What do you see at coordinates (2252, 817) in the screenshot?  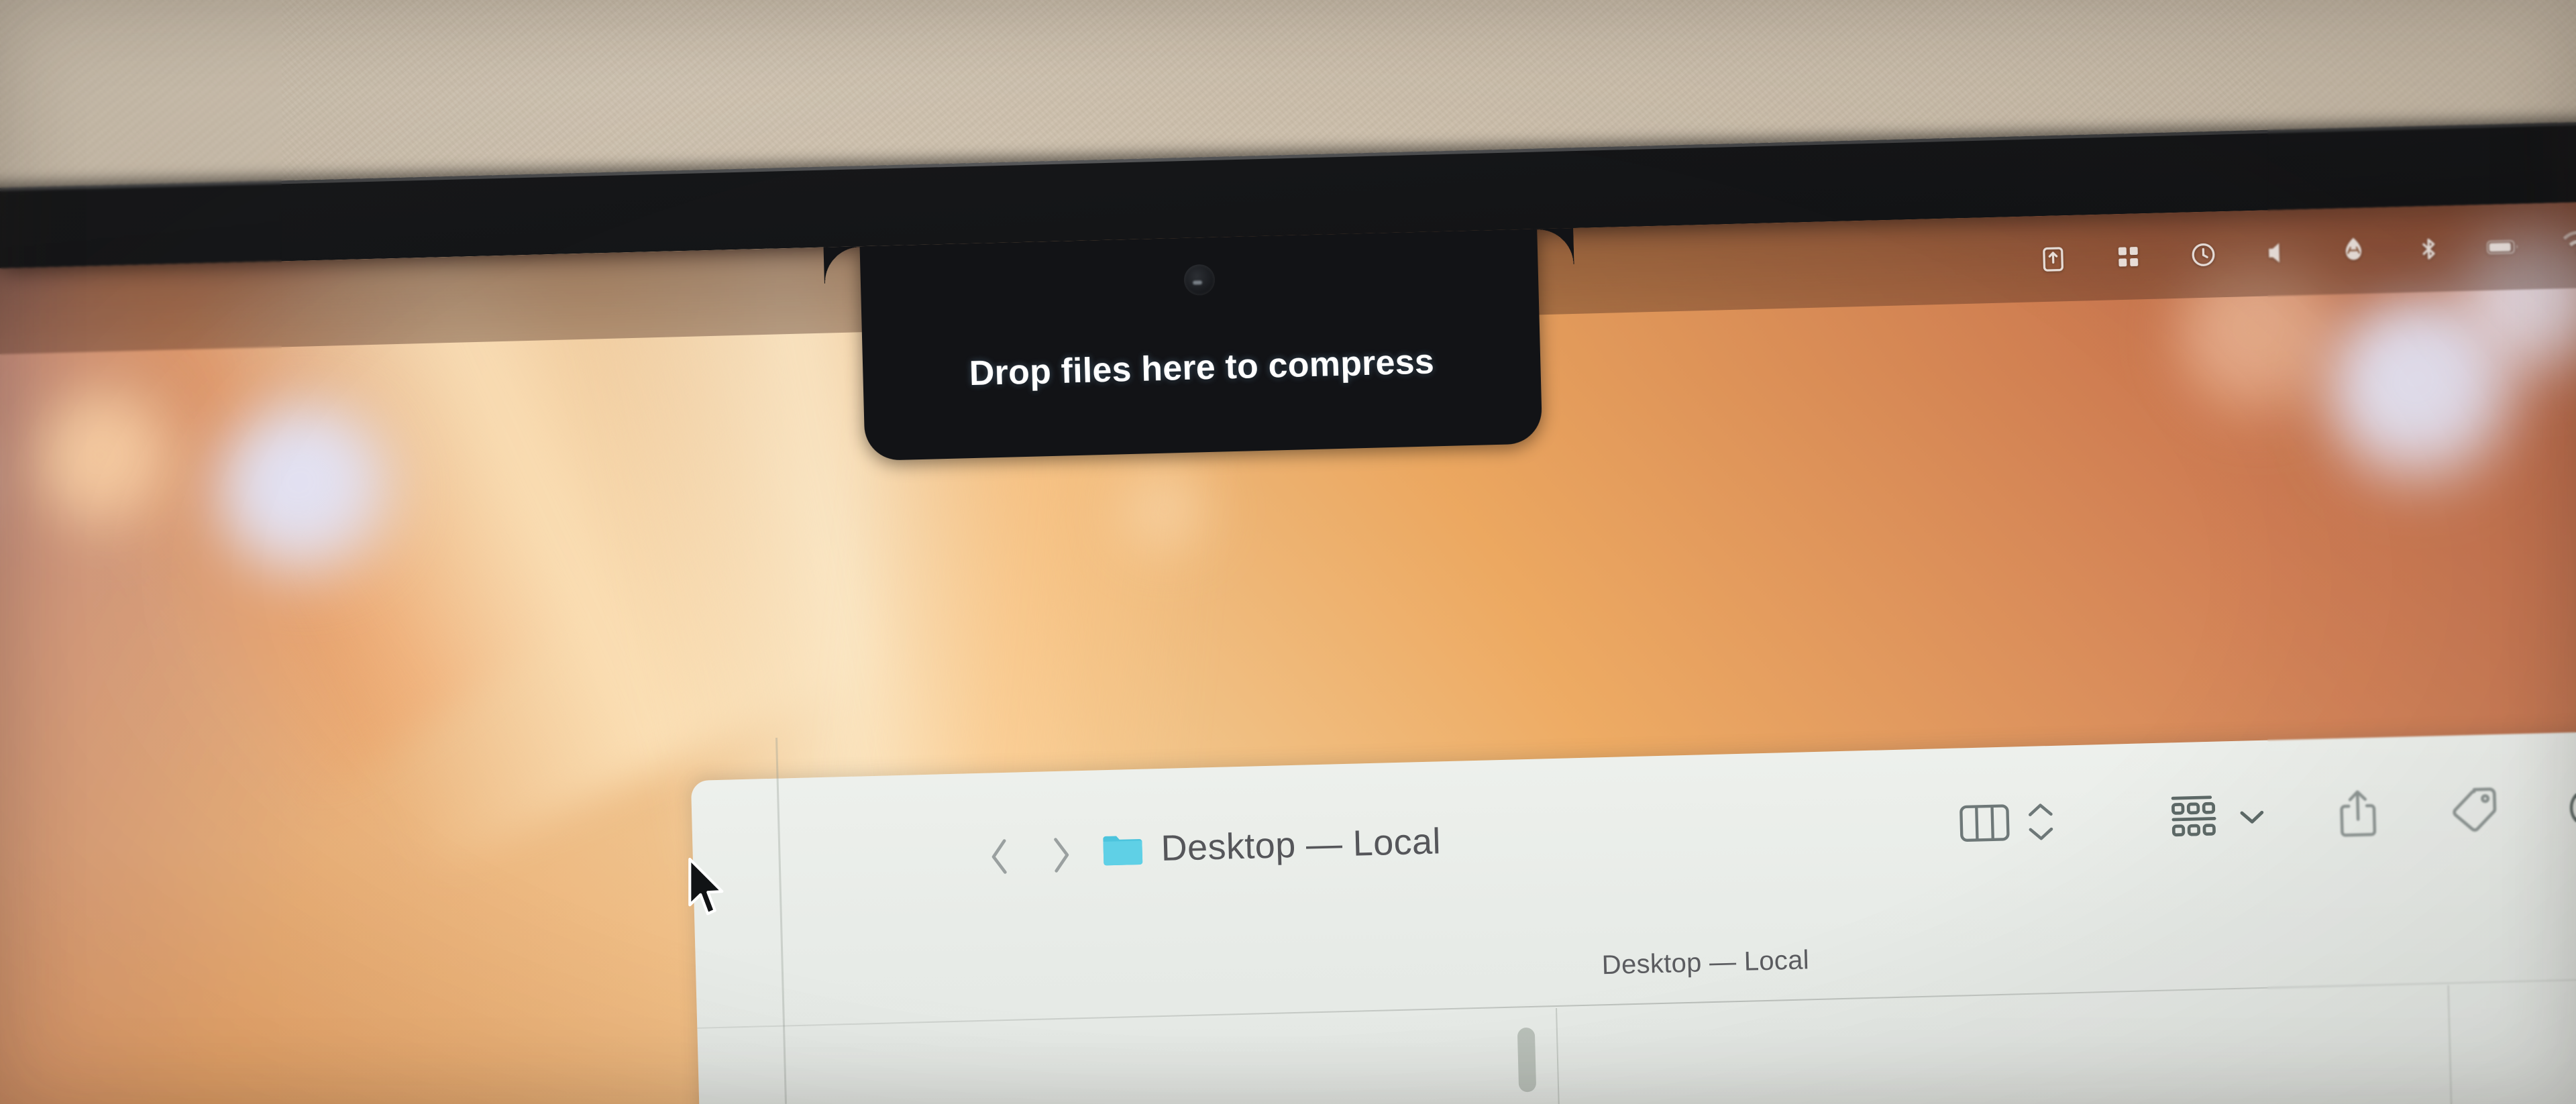 I see `group-by-chevron-down-icon` at bounding box center [2252, 817].